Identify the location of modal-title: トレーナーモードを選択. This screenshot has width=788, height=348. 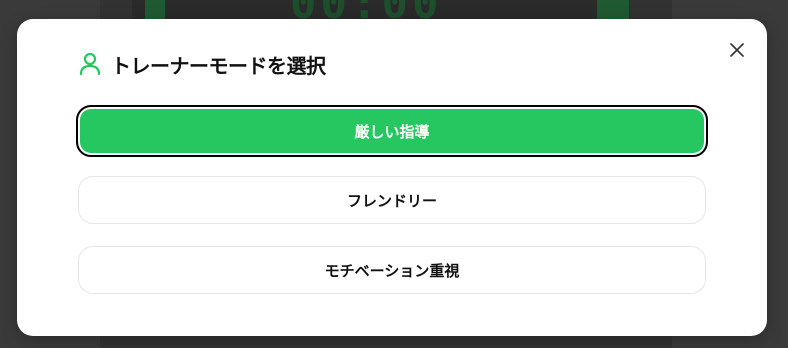
(218, 65).